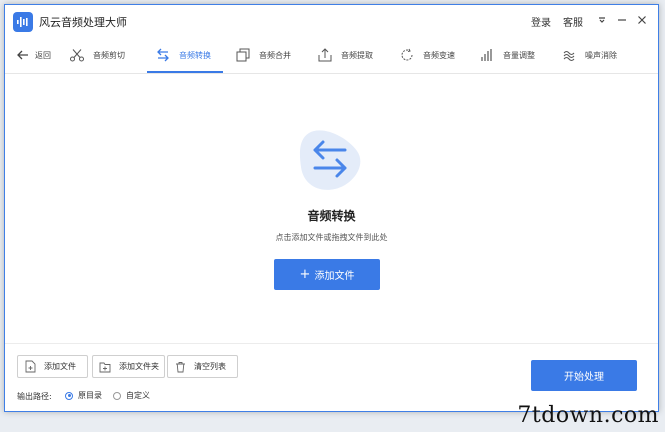 The image size is (665, 432). Describe the element at coordinates (622, 20) in the screenshot. I see `minimize-icon` at that location.